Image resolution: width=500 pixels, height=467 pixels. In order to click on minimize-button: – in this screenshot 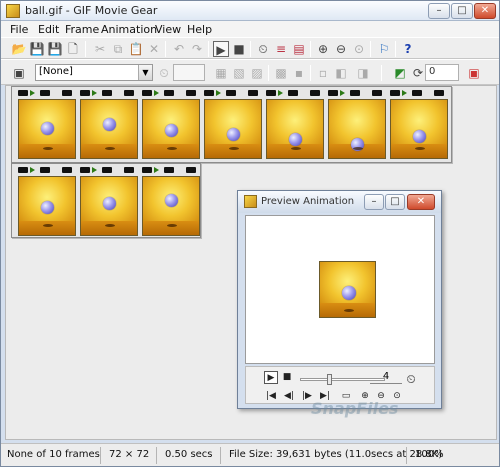, I will do `click(439, 11)`.